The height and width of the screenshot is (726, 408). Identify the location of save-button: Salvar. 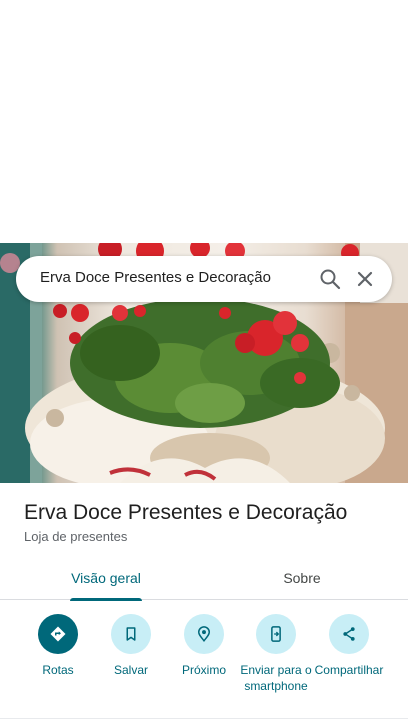
(131, 646).